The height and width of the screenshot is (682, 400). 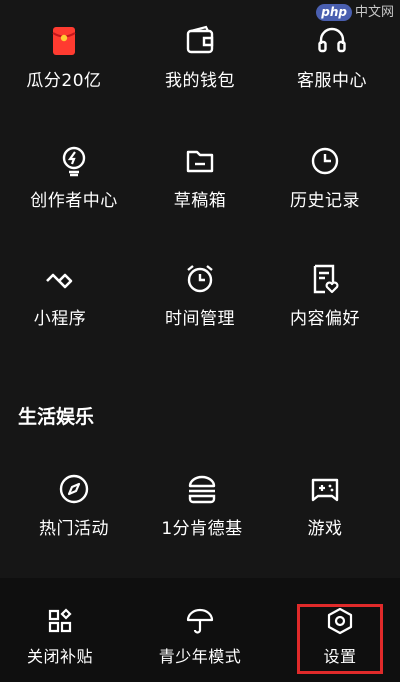 I want to click on games-label: 游戏, so click(x=325, y=529).